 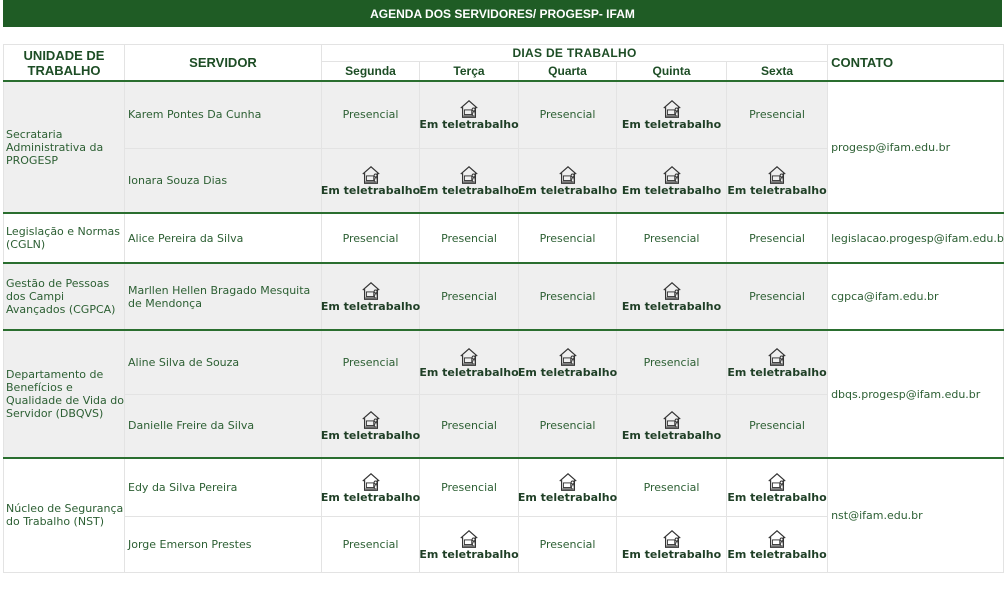 What do you see at coordinates (64, 515) in the screenshot?
I see `unit-name: Núcleo de Segurança do Trabalho (NST)` at bounding box center [64, 515].